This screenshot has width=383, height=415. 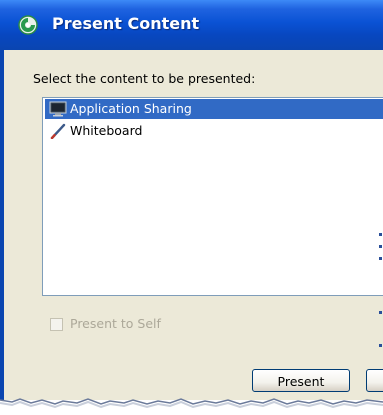 What do you see at coordinates (28, 25) in the screenshot?
I see `app-logo-icon` at bounding box center [28, 25].